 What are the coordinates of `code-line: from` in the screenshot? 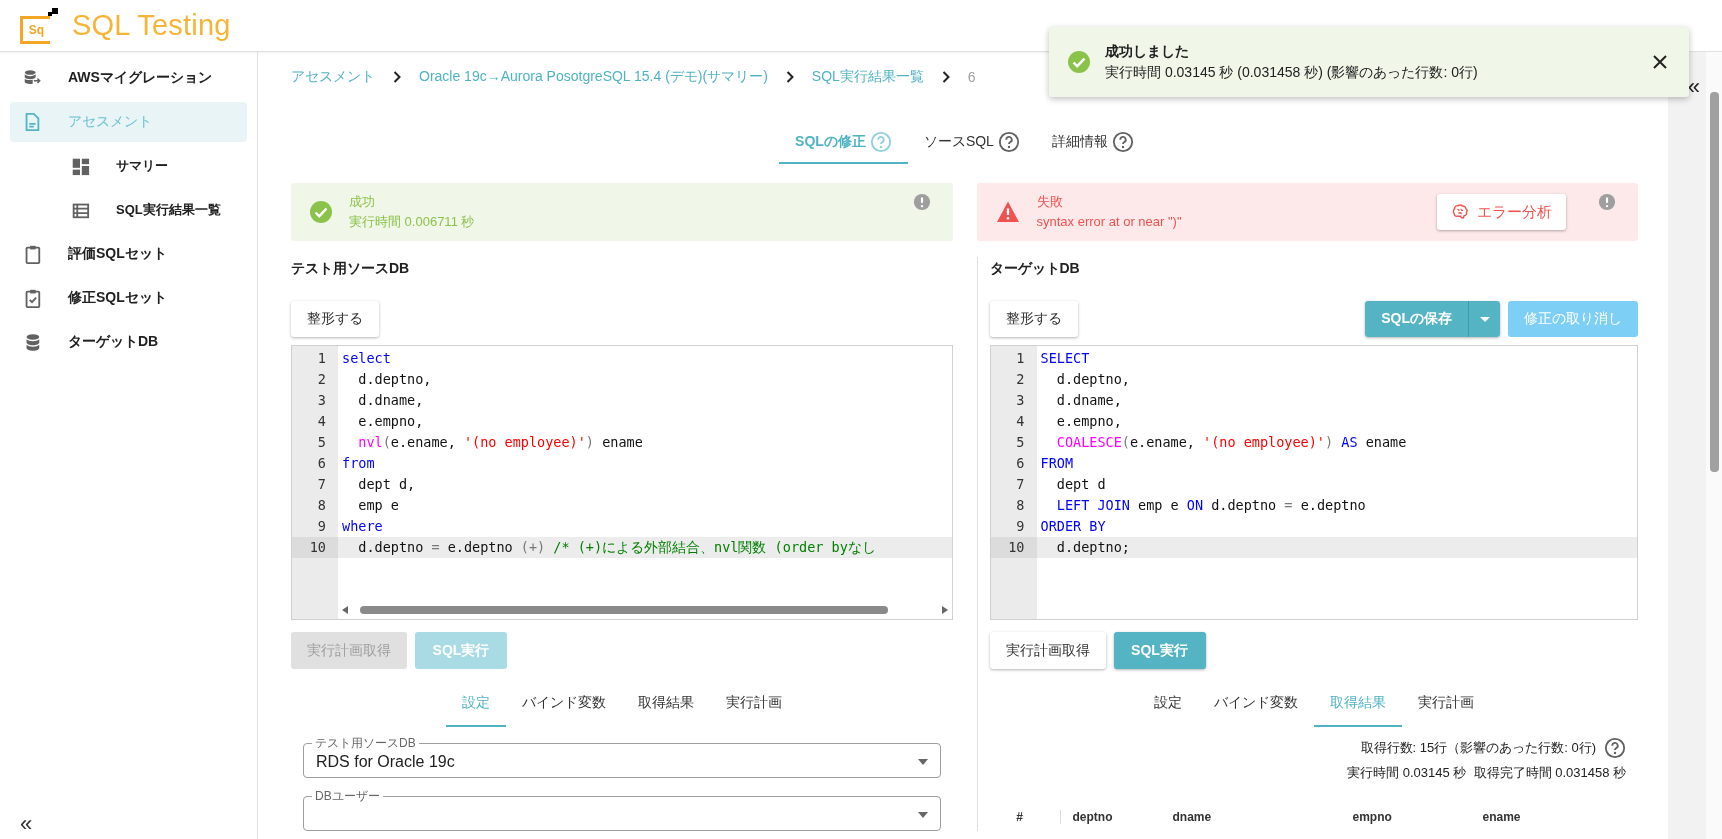 It's located at (358, 463).